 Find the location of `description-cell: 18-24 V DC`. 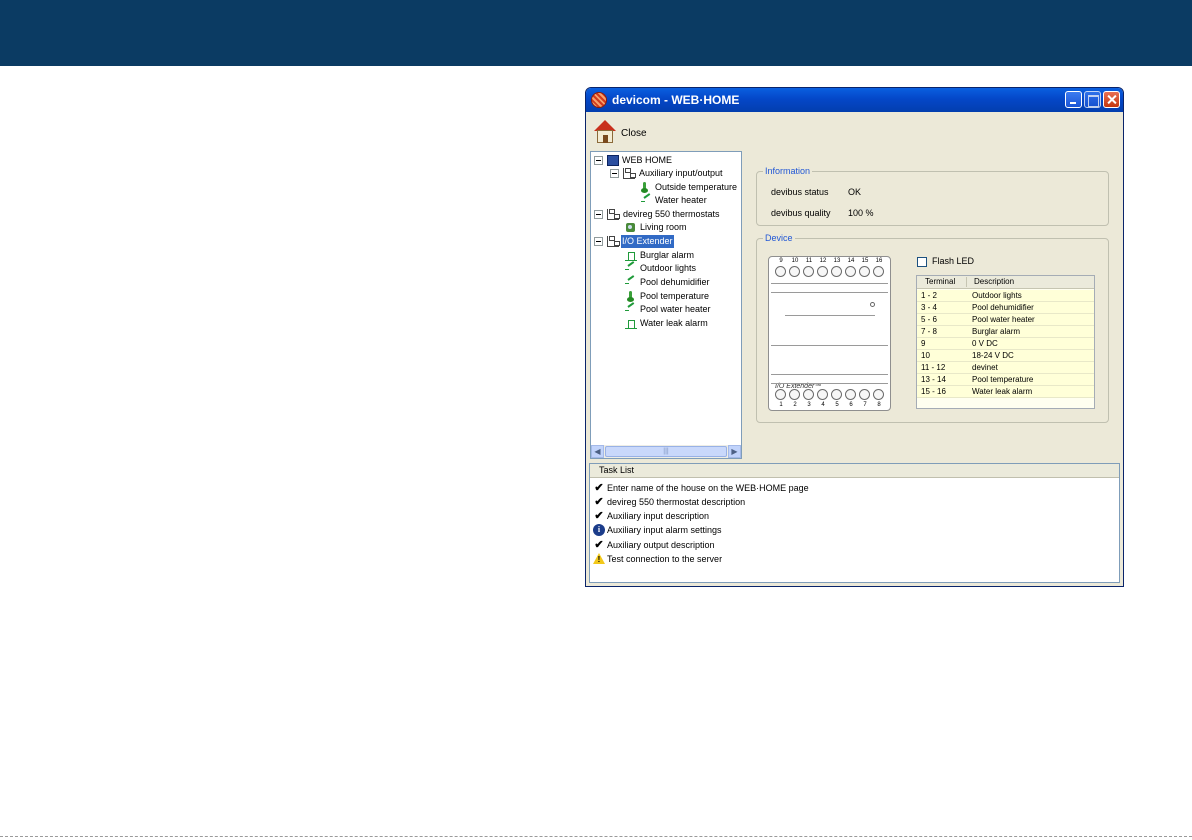

description-cell: 18-24 V DC is located at coordinates (993, 355).